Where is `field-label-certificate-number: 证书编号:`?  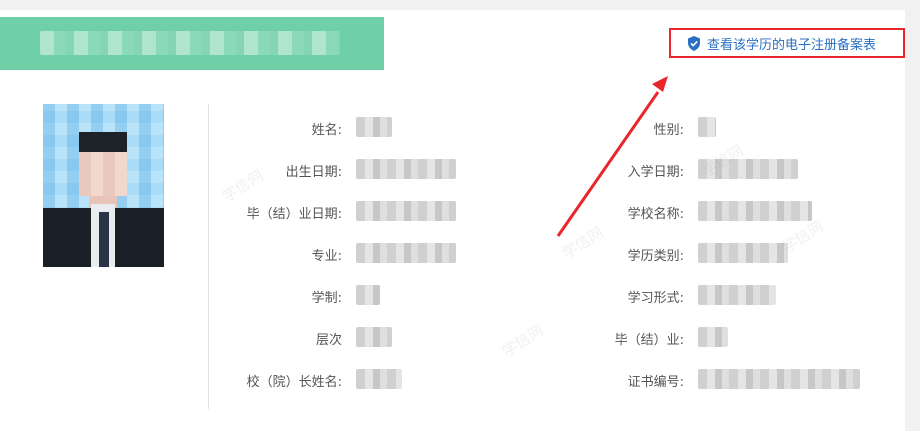 field-label-certificate-number: 证书编号: is located at coordinates (655, 382).